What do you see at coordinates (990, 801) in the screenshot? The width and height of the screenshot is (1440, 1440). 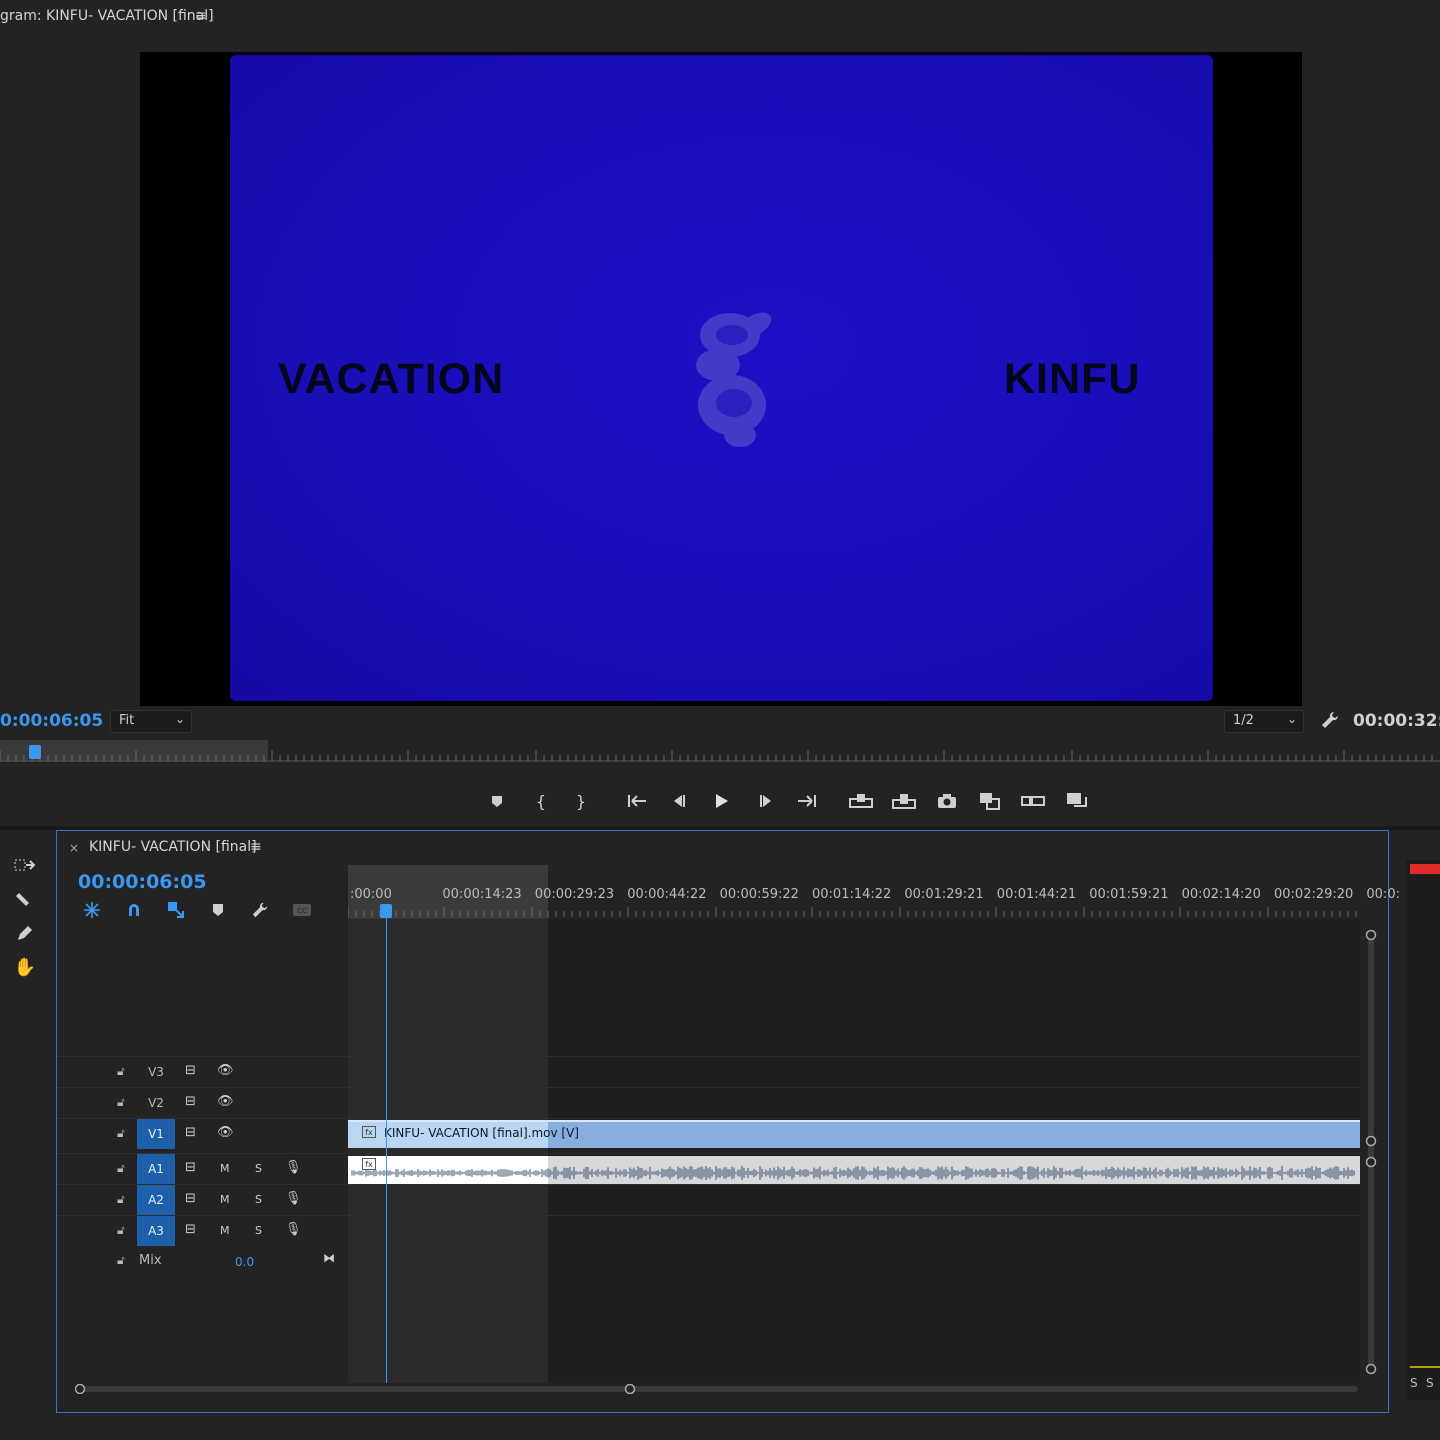 I see `comparison-view-icon` at bounding box center [990, 801].